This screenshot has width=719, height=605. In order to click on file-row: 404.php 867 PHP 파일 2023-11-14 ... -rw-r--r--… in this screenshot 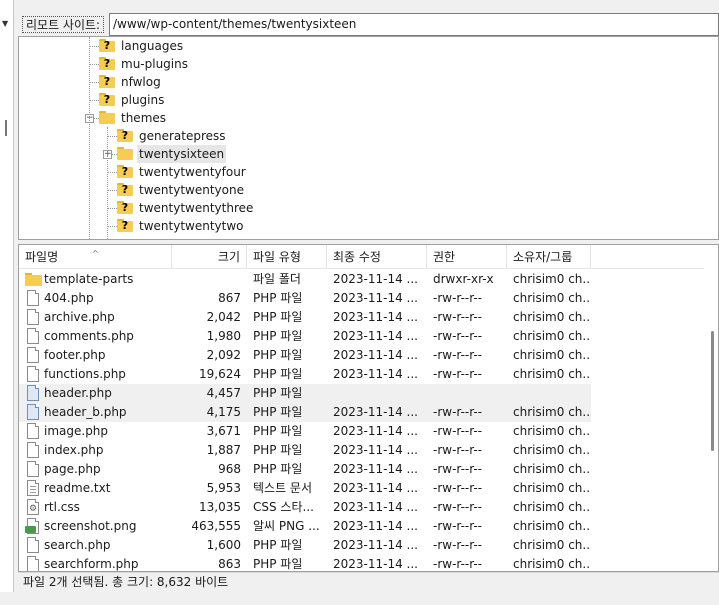, I will do `click(305, 298)`.